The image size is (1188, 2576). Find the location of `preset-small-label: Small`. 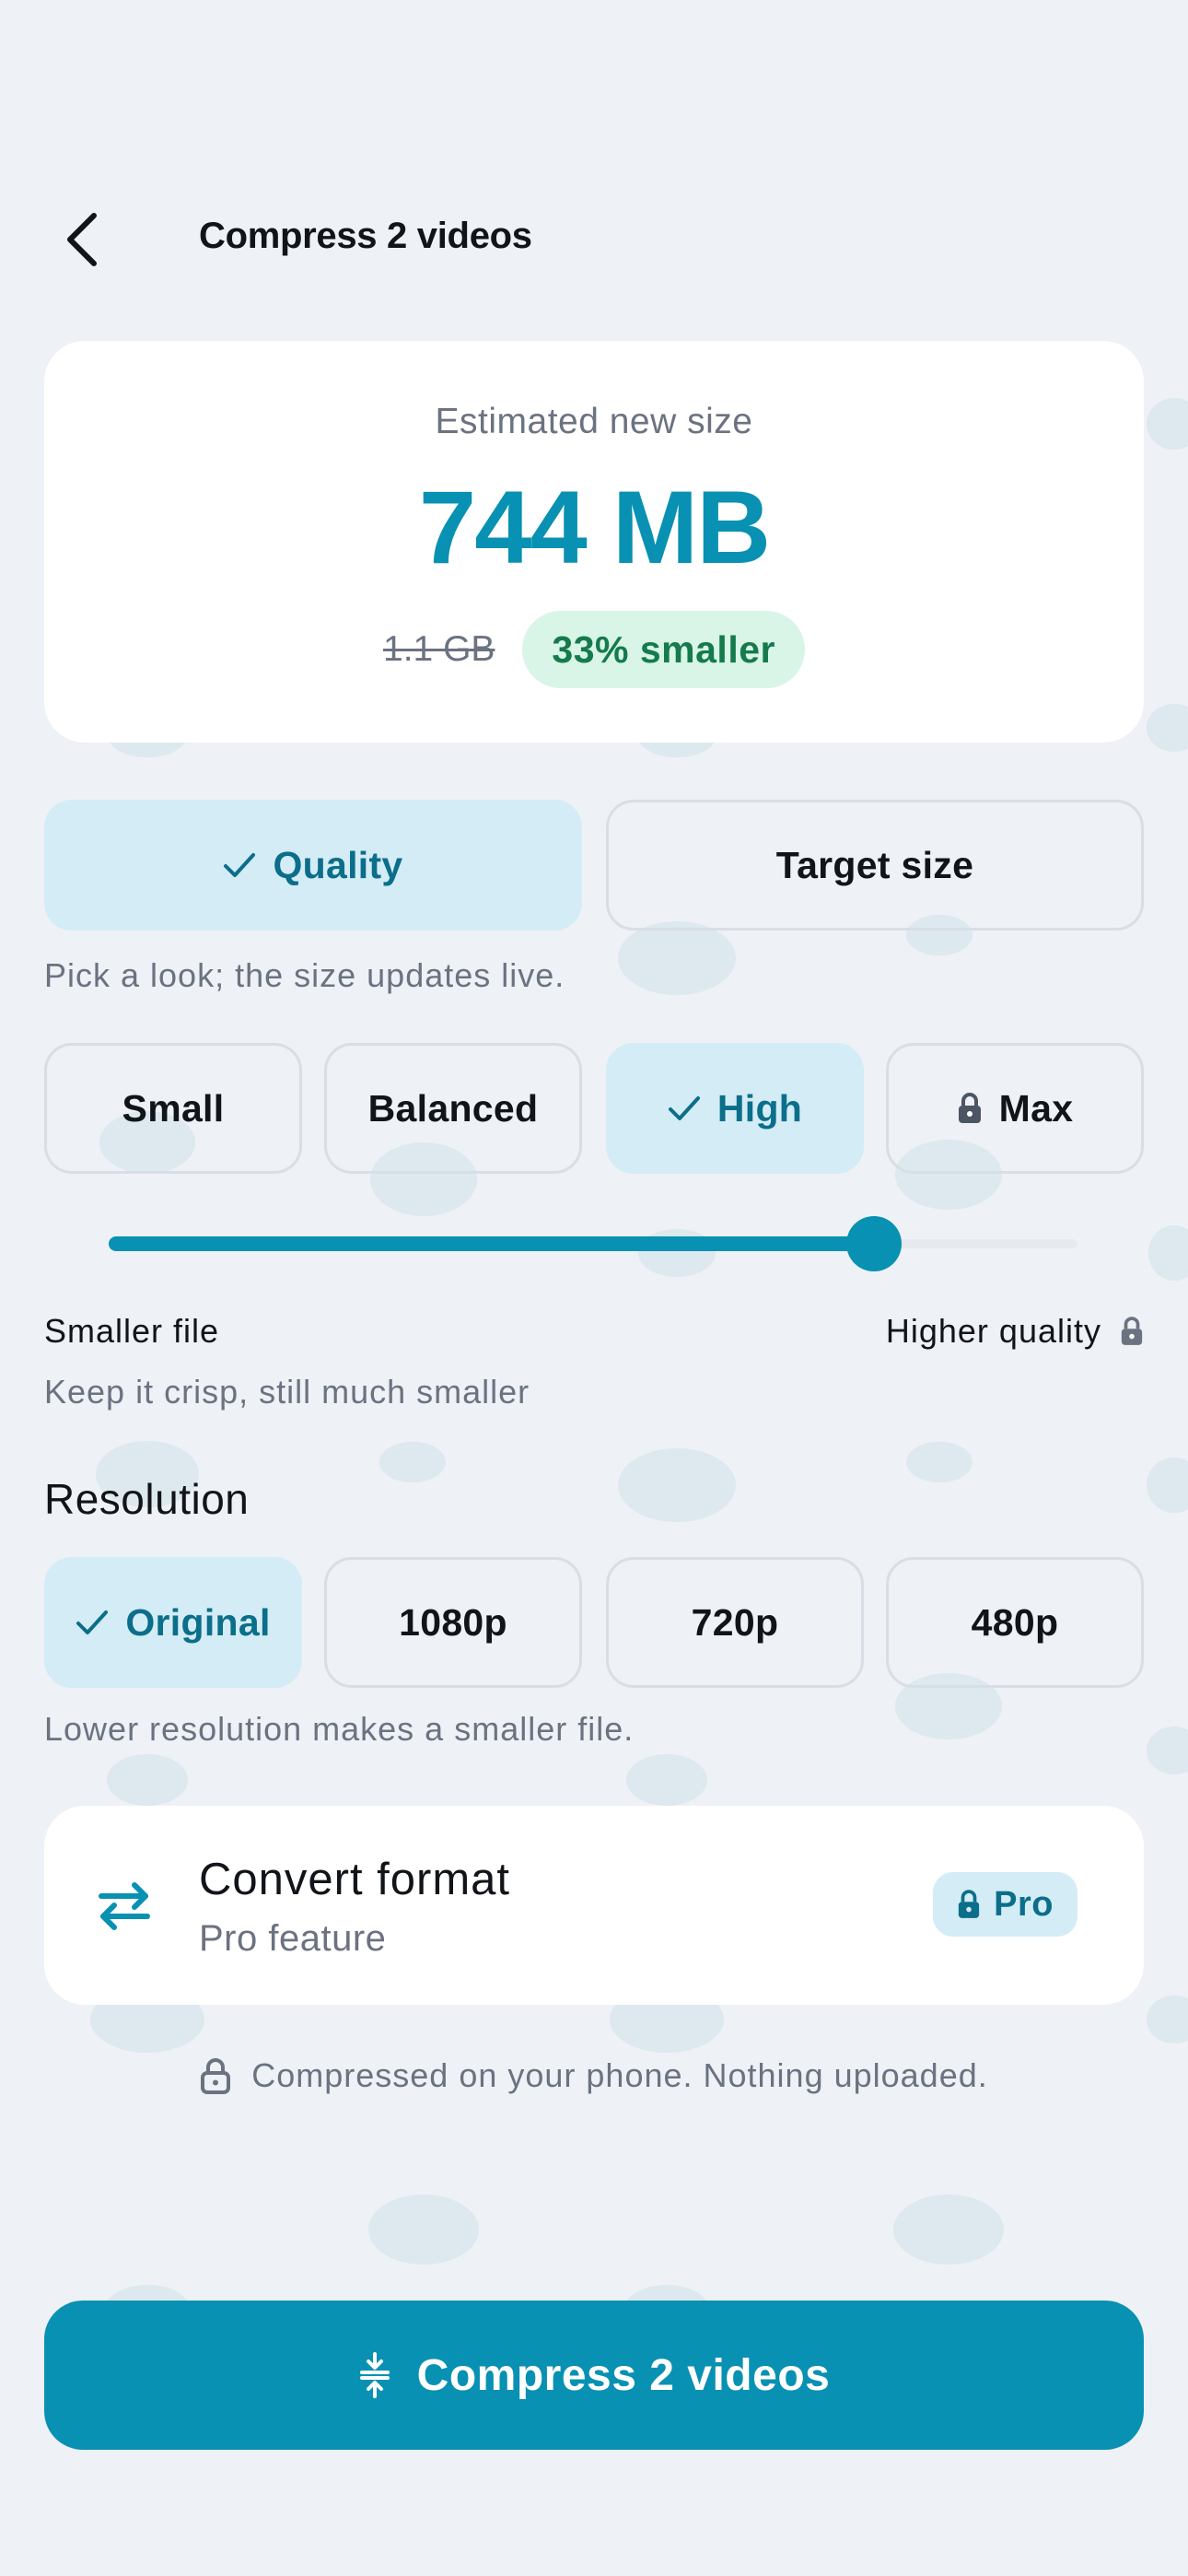

preset-small-label: Small is located at coordinates (173, 1108).